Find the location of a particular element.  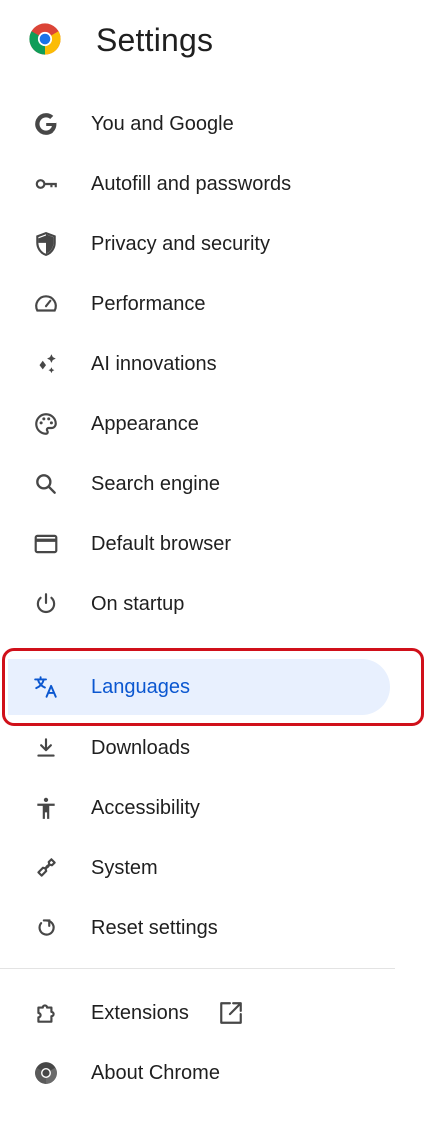

sidebar-item-label: About Chrome is located at coordinates (155, 1072).